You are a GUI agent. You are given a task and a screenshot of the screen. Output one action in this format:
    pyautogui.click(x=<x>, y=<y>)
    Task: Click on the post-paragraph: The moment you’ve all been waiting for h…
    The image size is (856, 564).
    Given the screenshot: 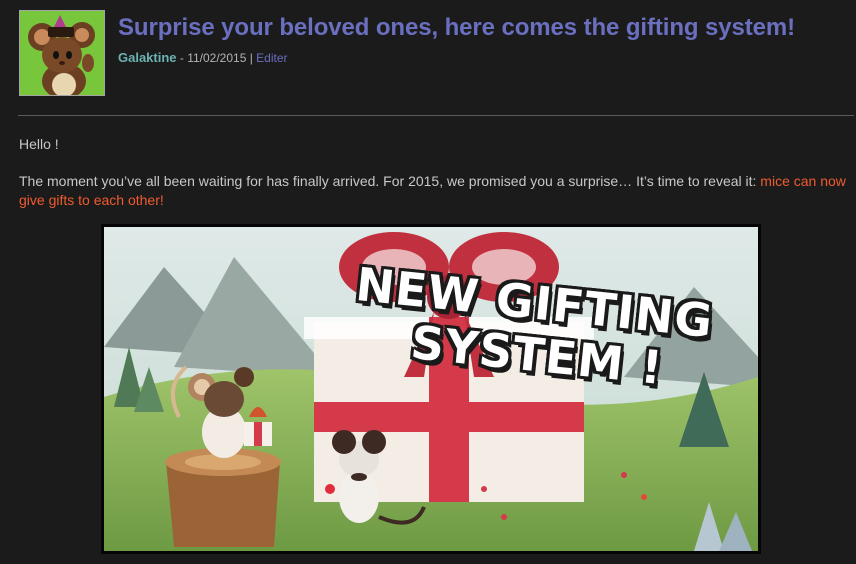 What is the action you would take?
    pyautogui.click(x=436, y=191)
    